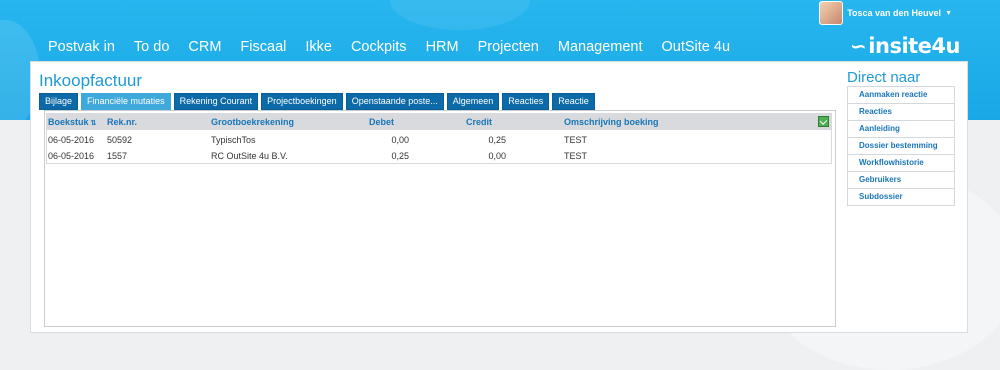 This screenshot has height=370, width=1000. Describe the element at coordinates (611, 122) in the screenshot. I see `column-header-omschrijving: Omschrijving boeking` at that location.